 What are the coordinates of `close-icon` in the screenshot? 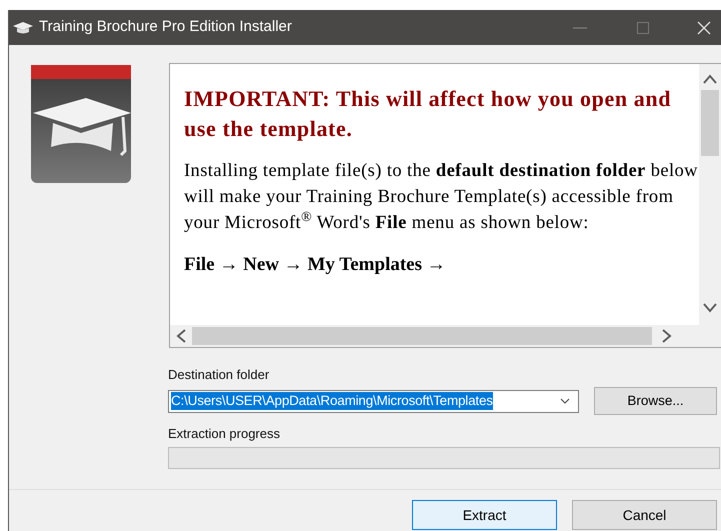 It's located at (704, 27).